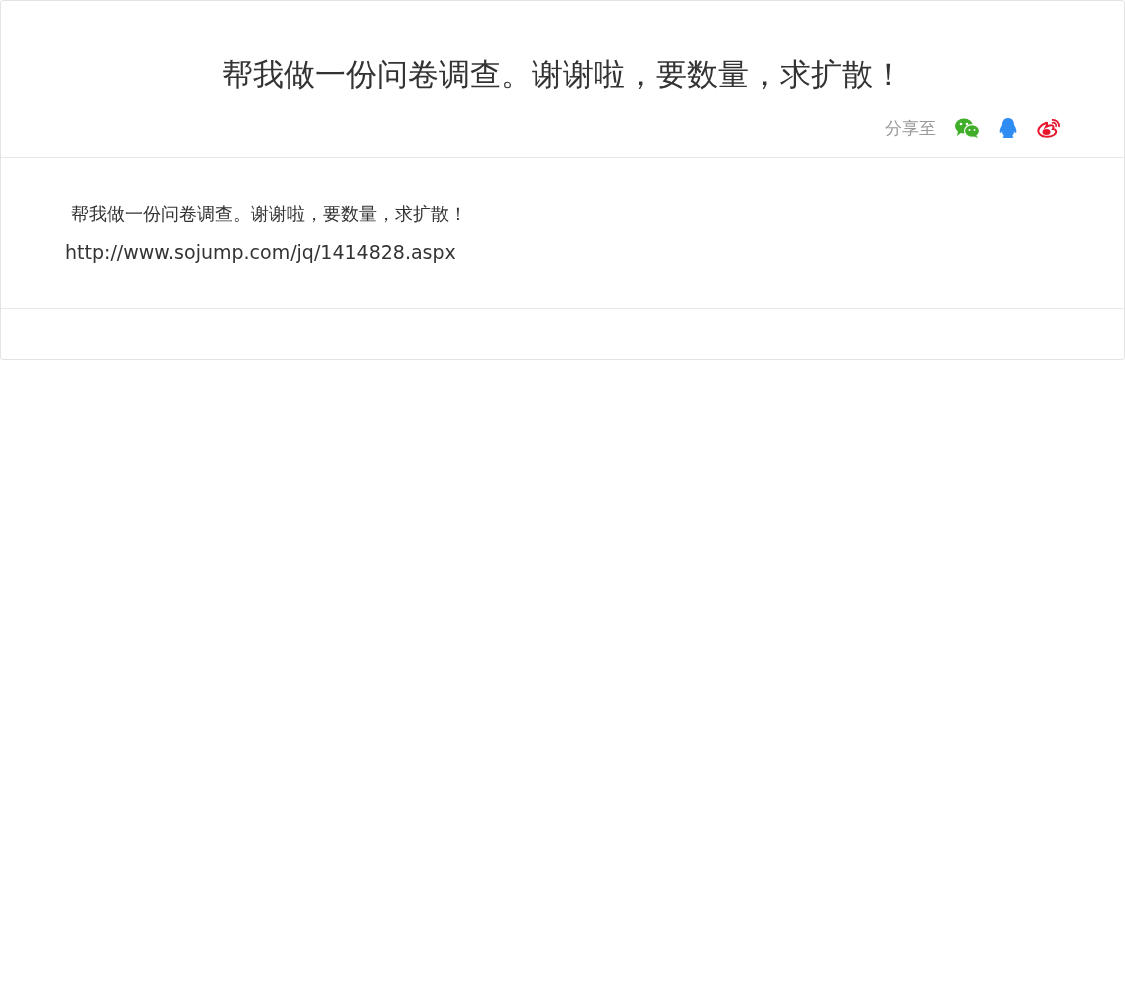 The width and height of the screenshot is (1125, 1000). I want to click on share-label: 分享至, so click(910, 128).